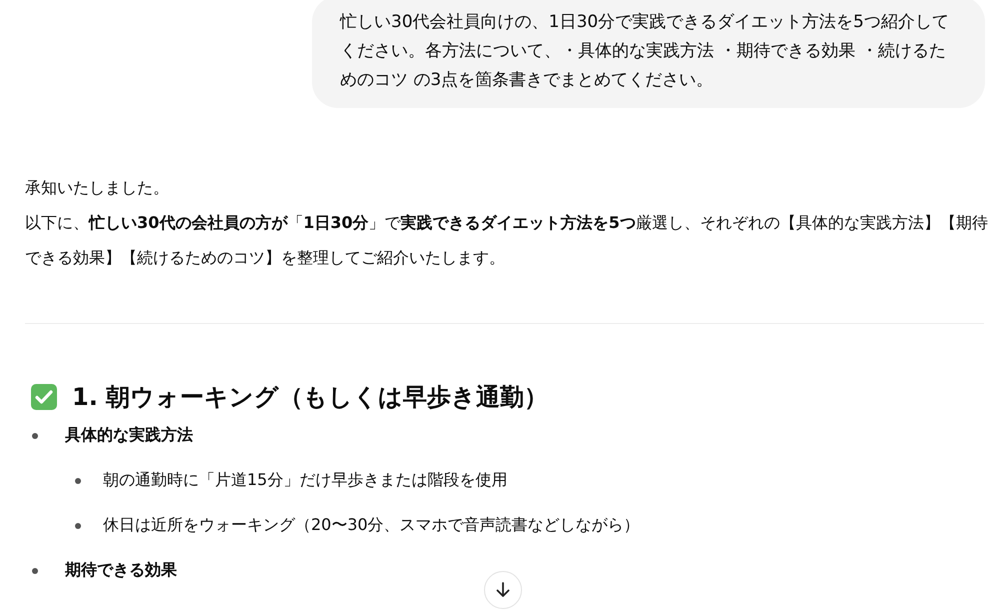 This screenshot has width=999, height=614. Describe the element at coordinates (305, 480) in the screenshot. I see `list-item: 朝の通勤時に「片道15分」だけ早歩きまたは階段を使用` at that location.